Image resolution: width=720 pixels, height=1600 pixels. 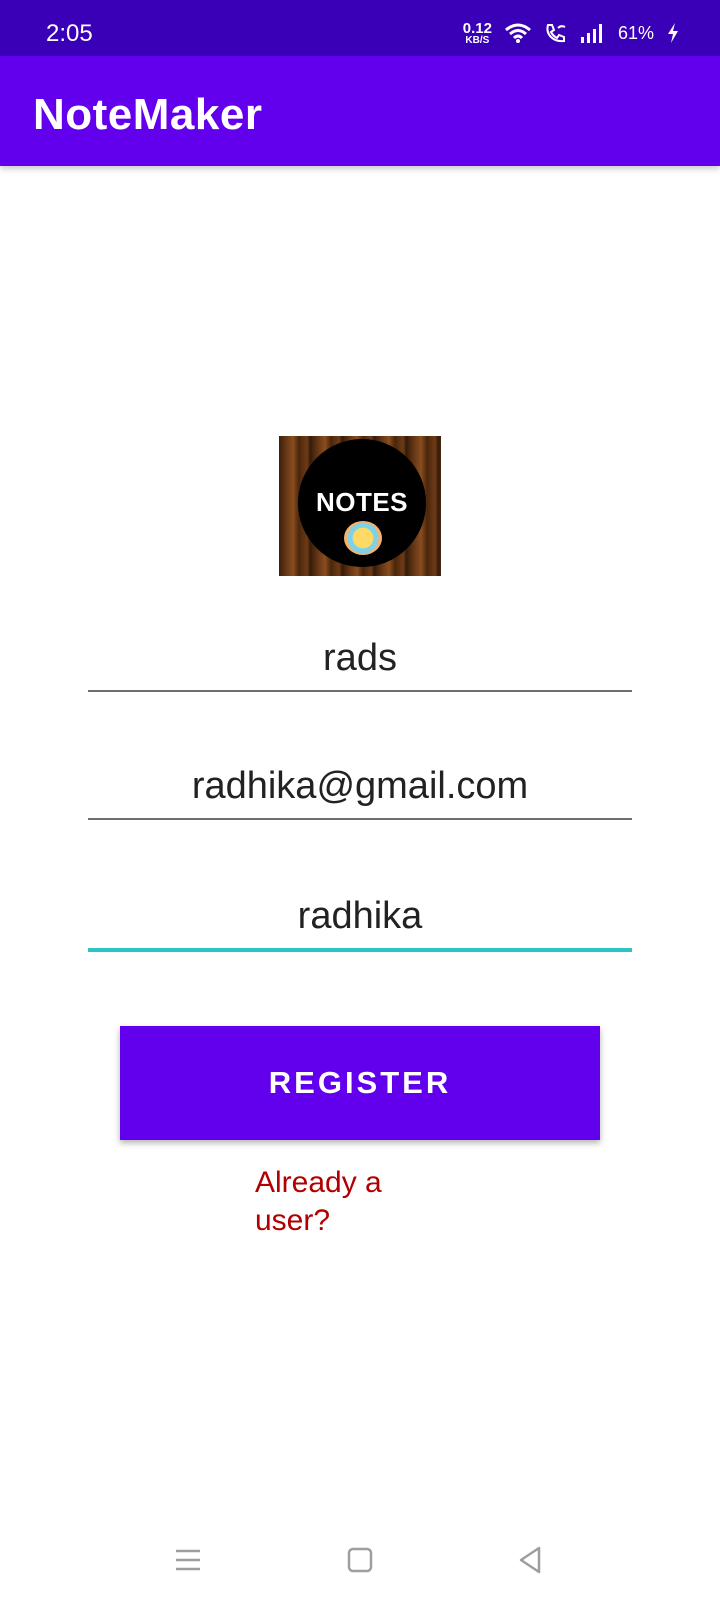 I want to click on logo-text: NOTES, so click(x=362, y=502).